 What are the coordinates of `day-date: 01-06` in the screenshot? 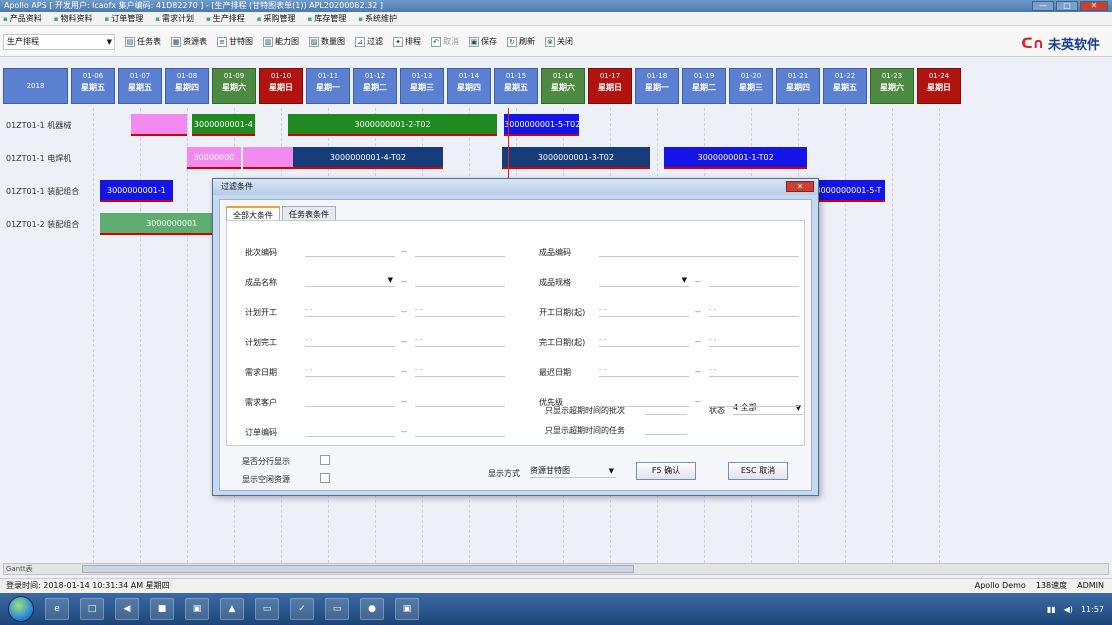 It's located at (93, 76).